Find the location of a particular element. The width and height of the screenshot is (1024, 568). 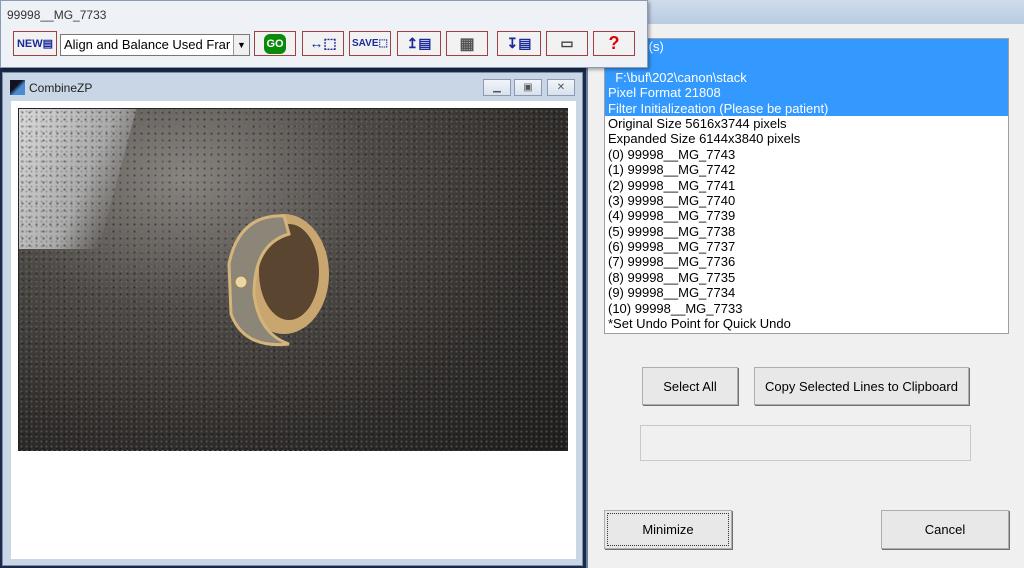

log-line: *Set Undo Point for Quick Undo is located at coordinates (806, 323).